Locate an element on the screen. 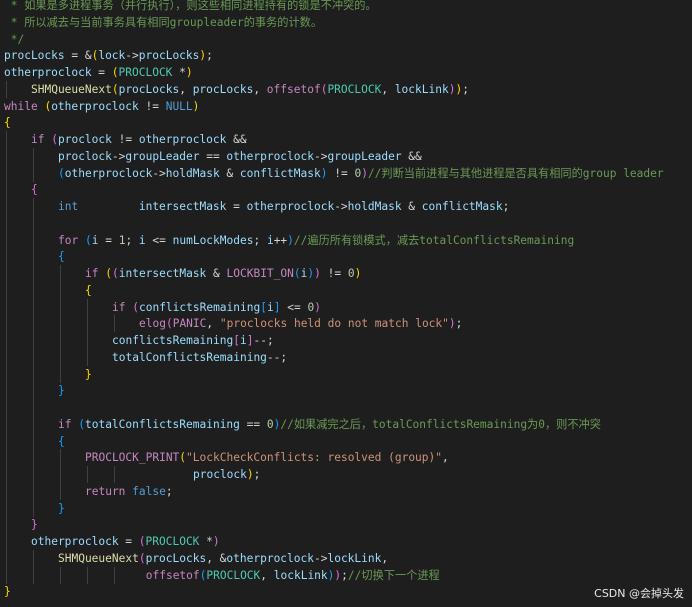 The image size is (692, 607). code-line: if (conflictsRemaining[i] <= 0) is located at coordinates (216, 307).